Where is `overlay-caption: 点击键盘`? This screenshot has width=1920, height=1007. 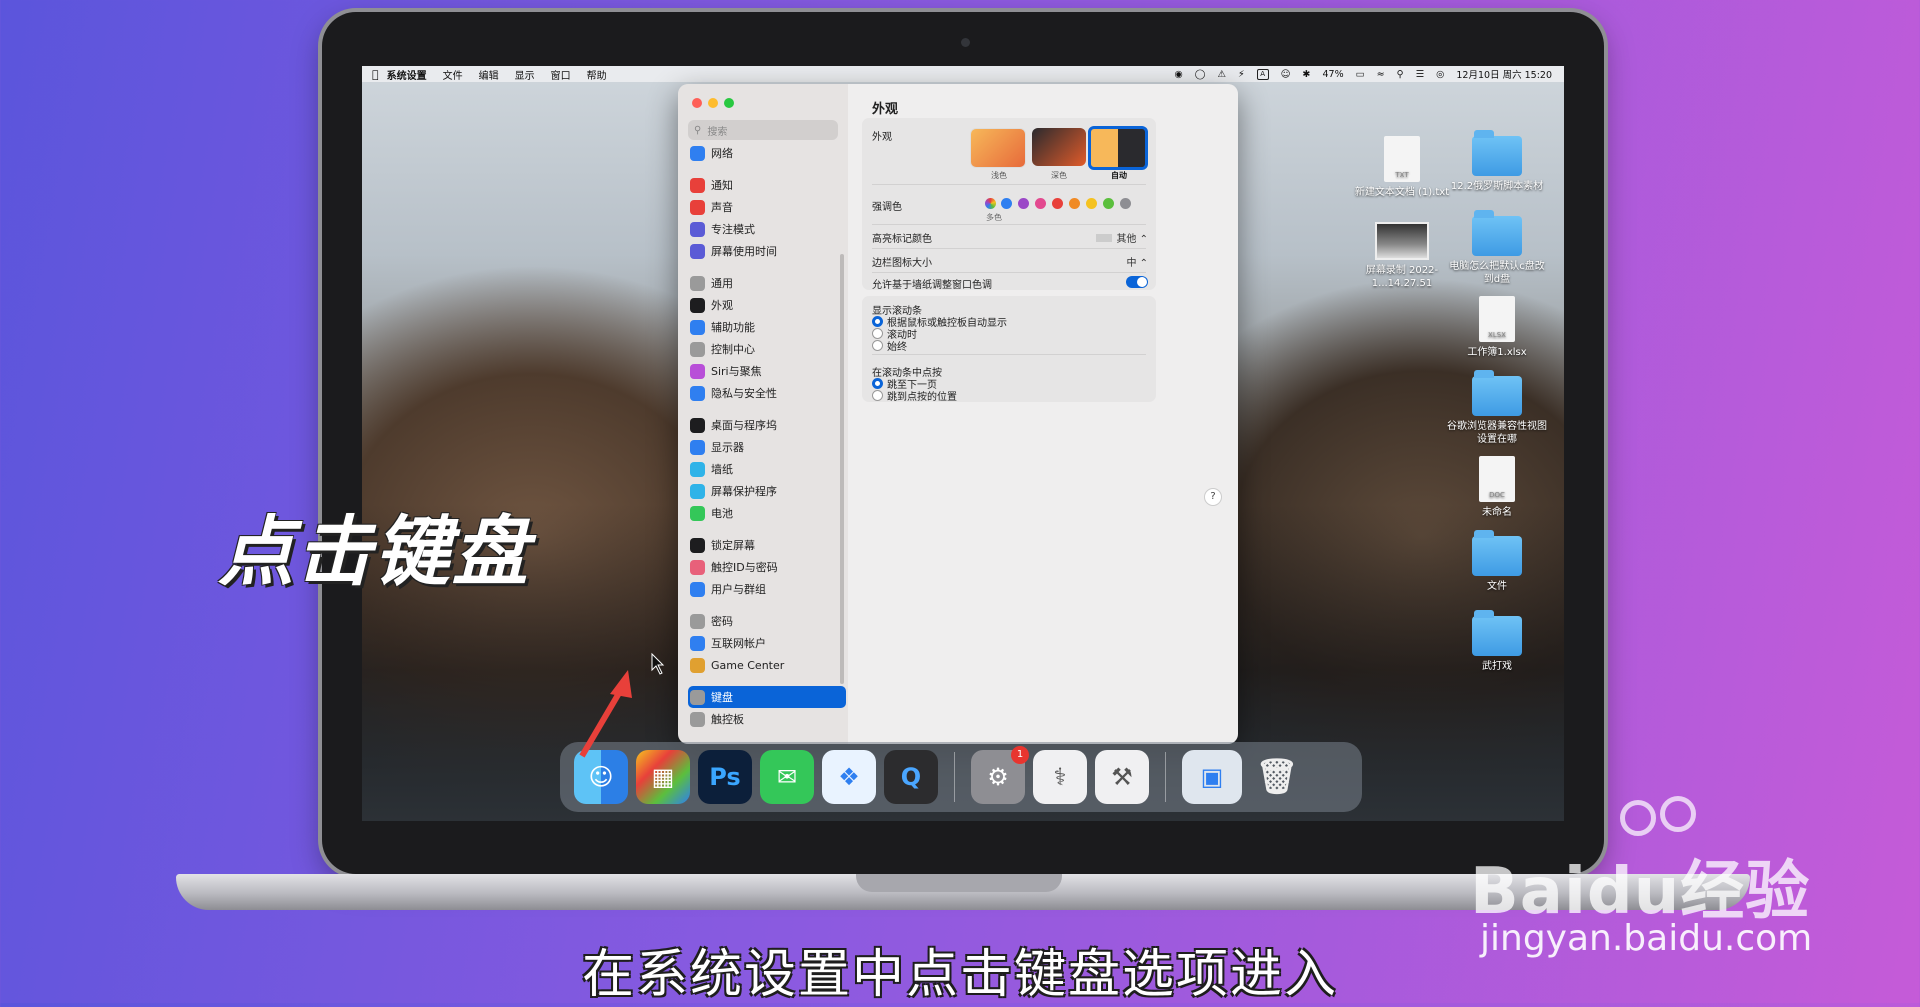
overlay-caption: 点击键盘 is located at coordinates (374, 551).